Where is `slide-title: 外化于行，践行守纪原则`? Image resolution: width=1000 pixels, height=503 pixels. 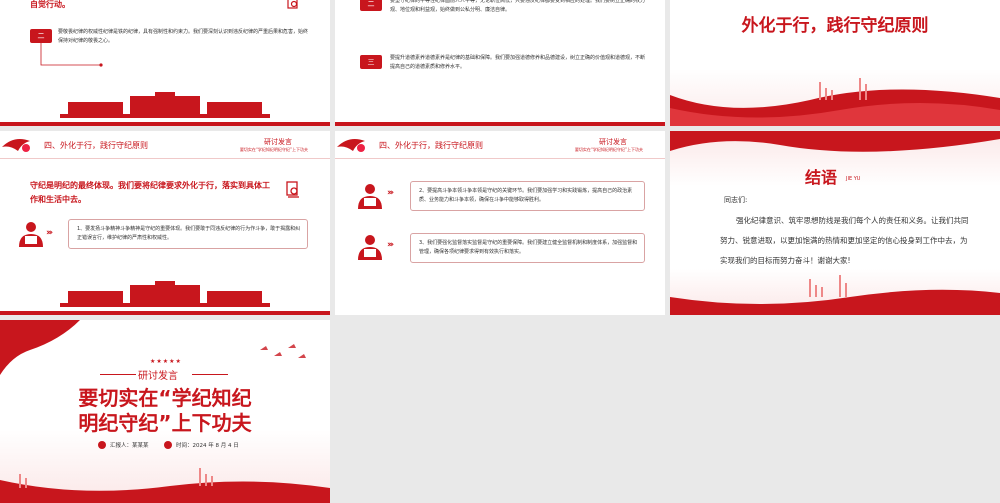 slide-title: 外化于行，践行守纪原则 is located at coordinates (835, 26).